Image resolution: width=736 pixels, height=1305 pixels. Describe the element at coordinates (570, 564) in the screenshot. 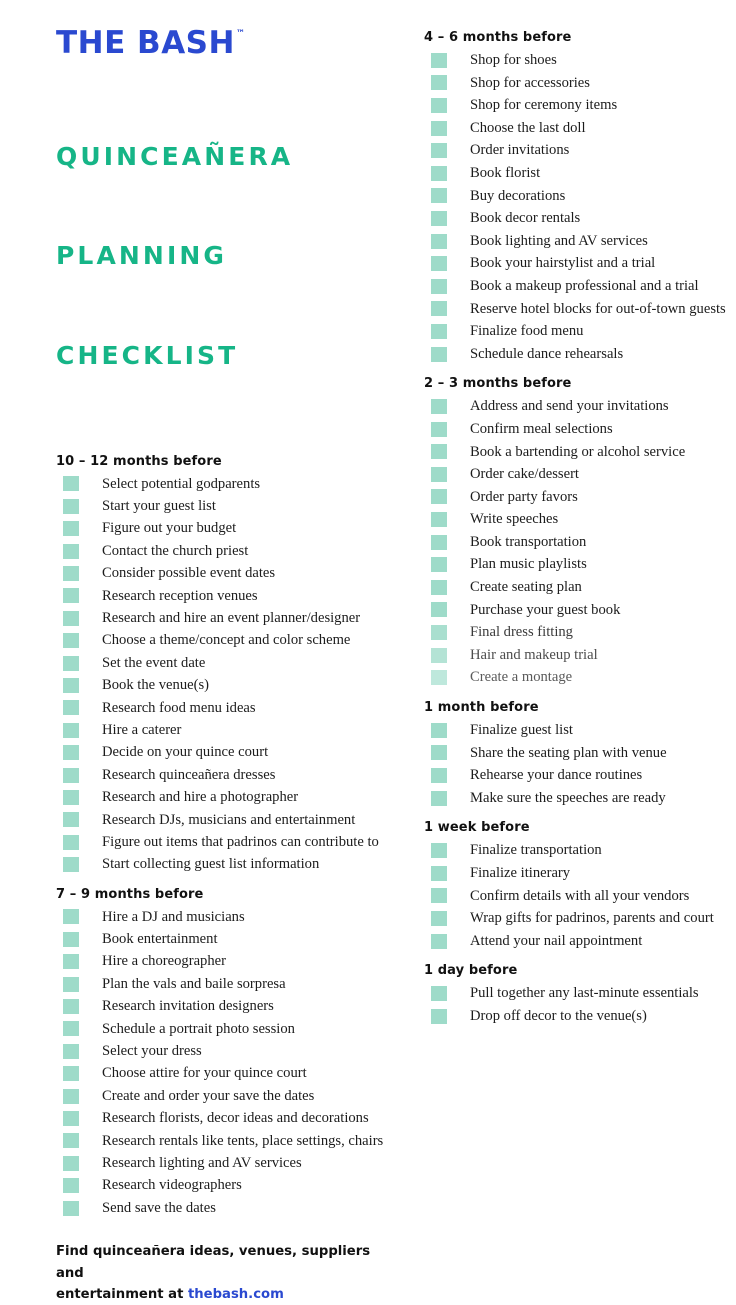

I see `checklist-row: Plan music playlists` at that location.